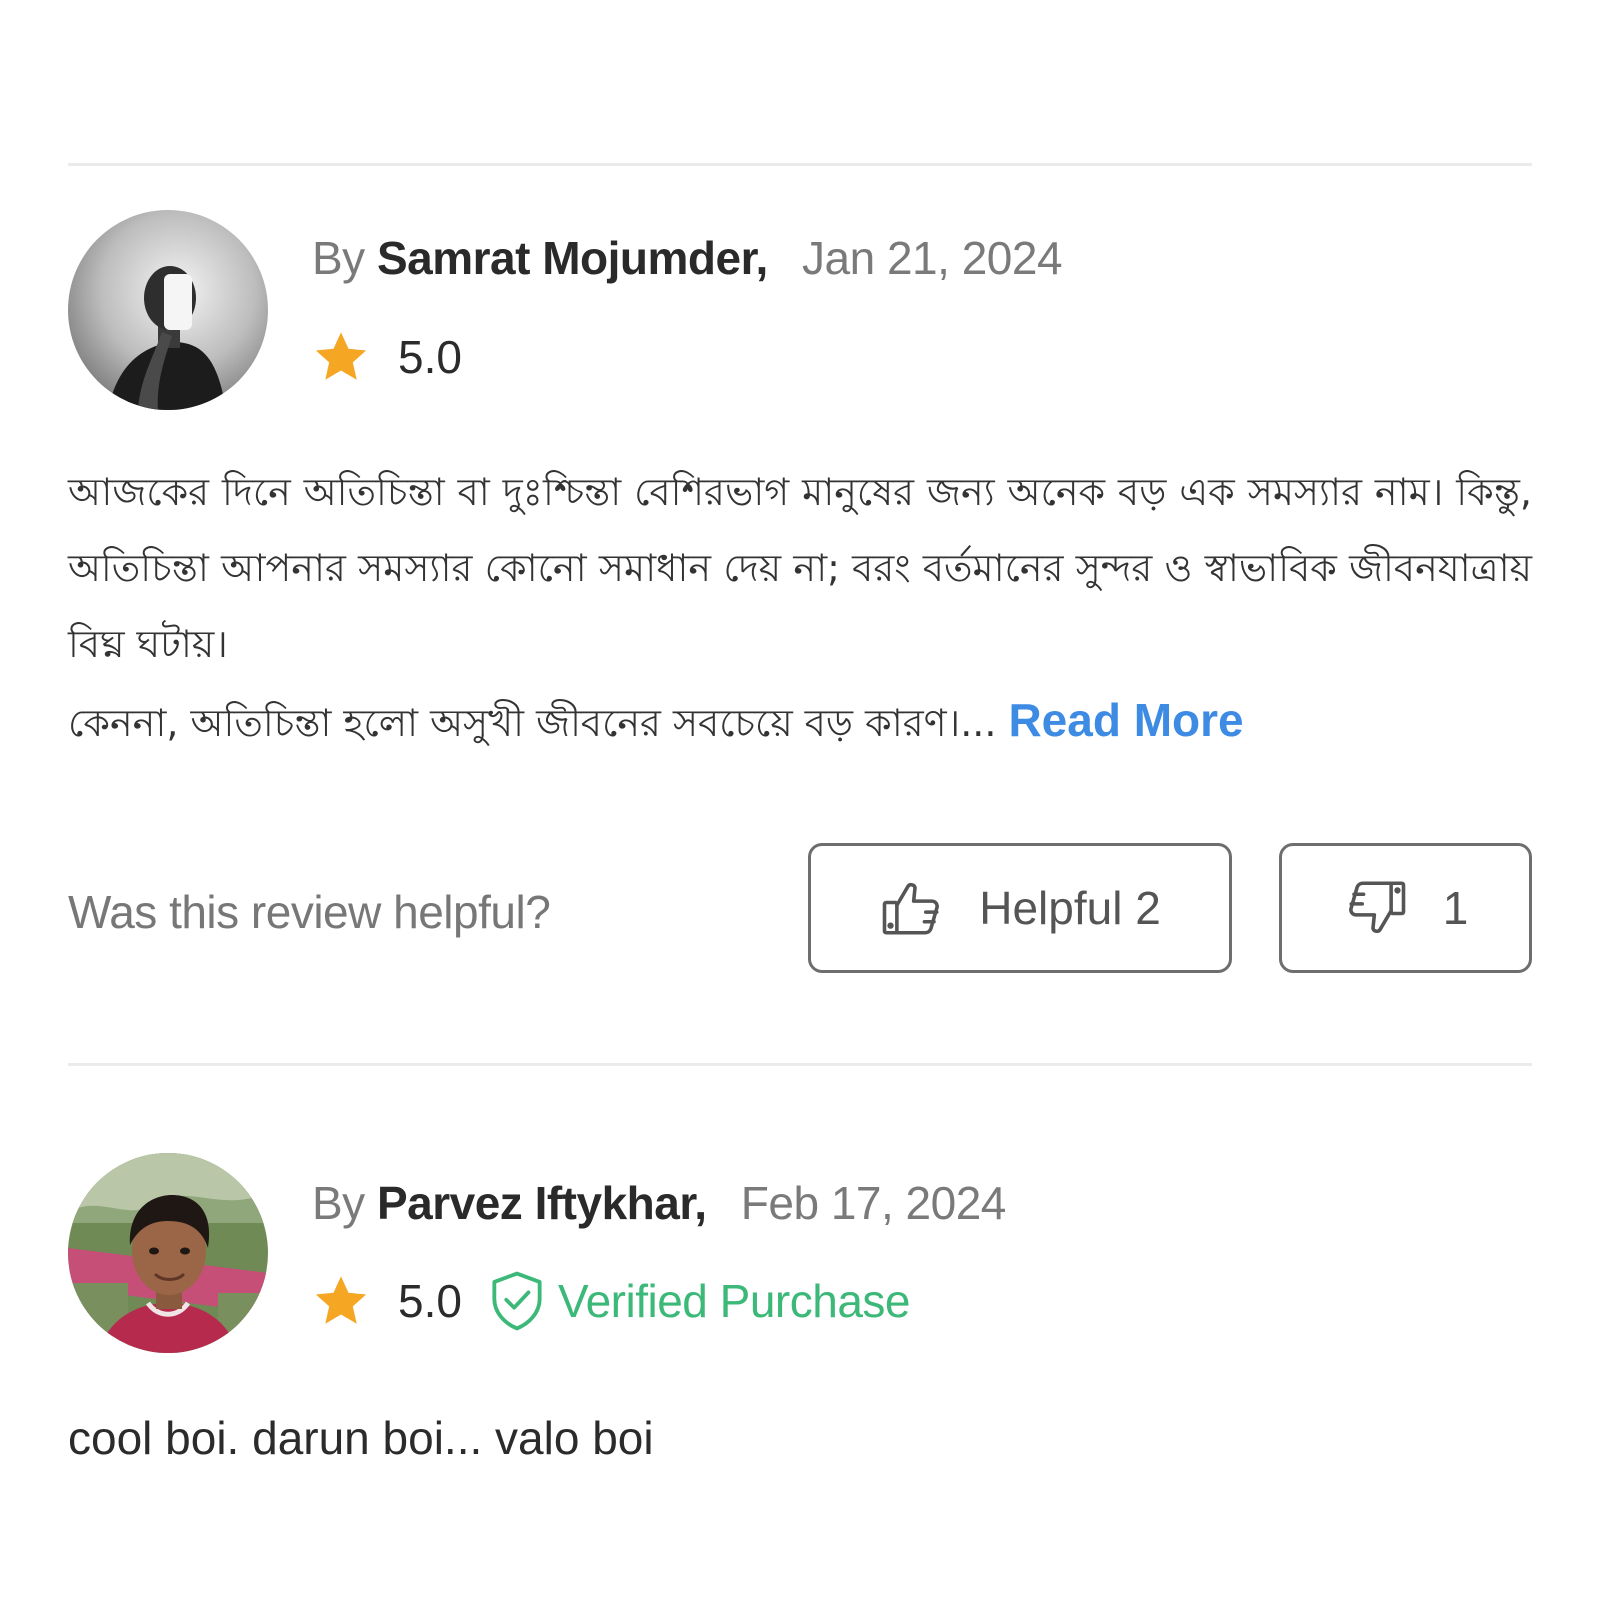 This screenshot has height=1600, width=1600. What do you see at coordinates (932, 258) in the screenshot?
I see `review-date: Jan 21, 2024` at bounding box center [932, 258].